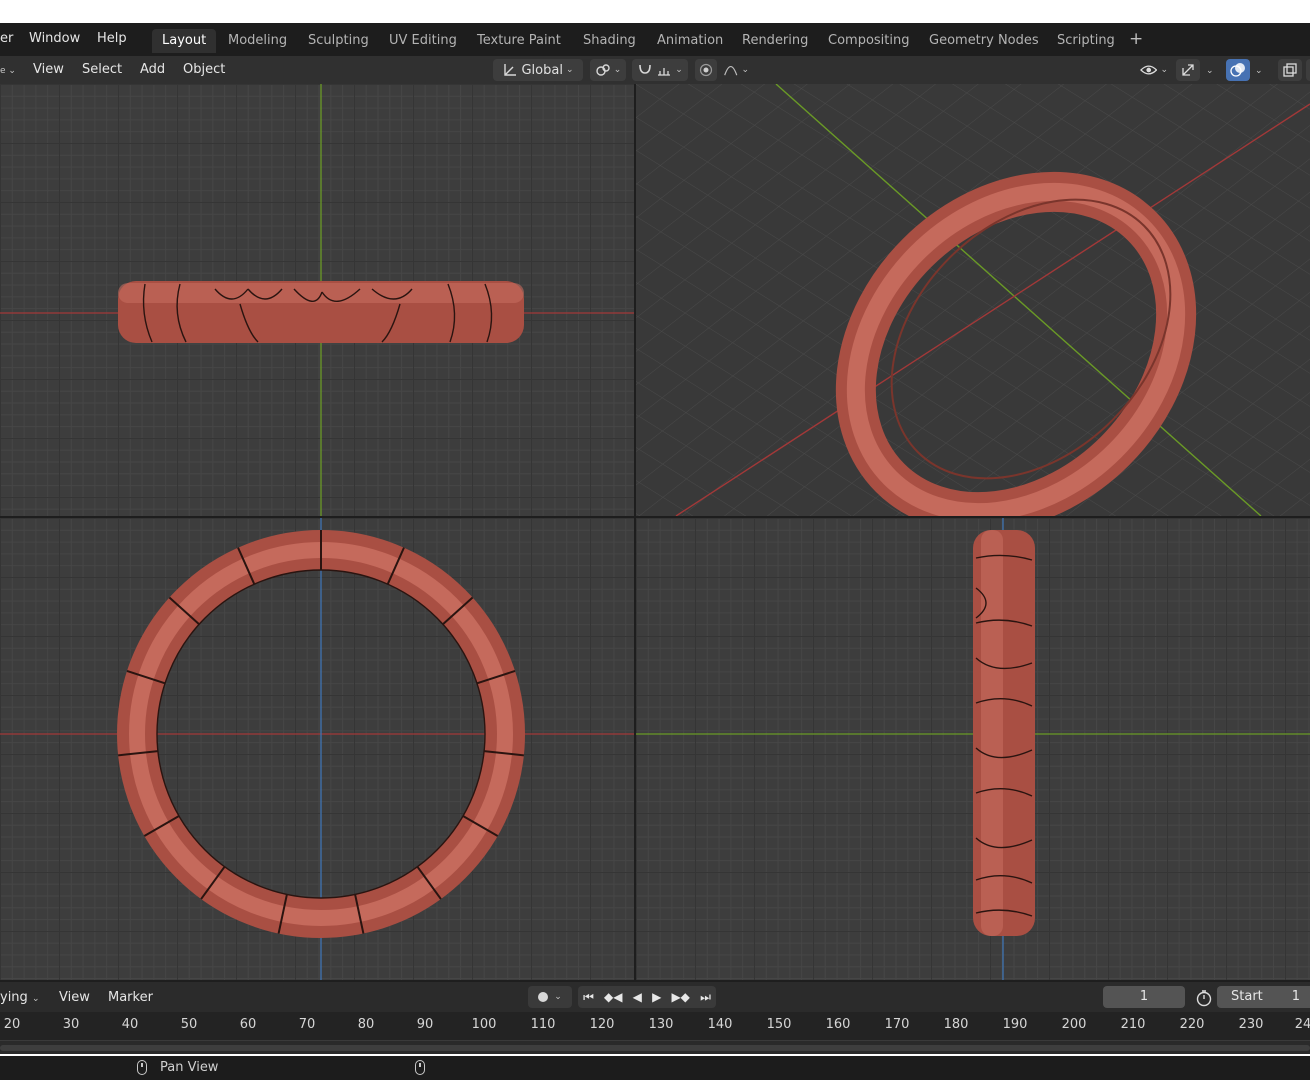 Image resolution: width=1310 pixels, height=1080 pixels. I want to click on ruler-tick: 210, so click(1133, 1024).